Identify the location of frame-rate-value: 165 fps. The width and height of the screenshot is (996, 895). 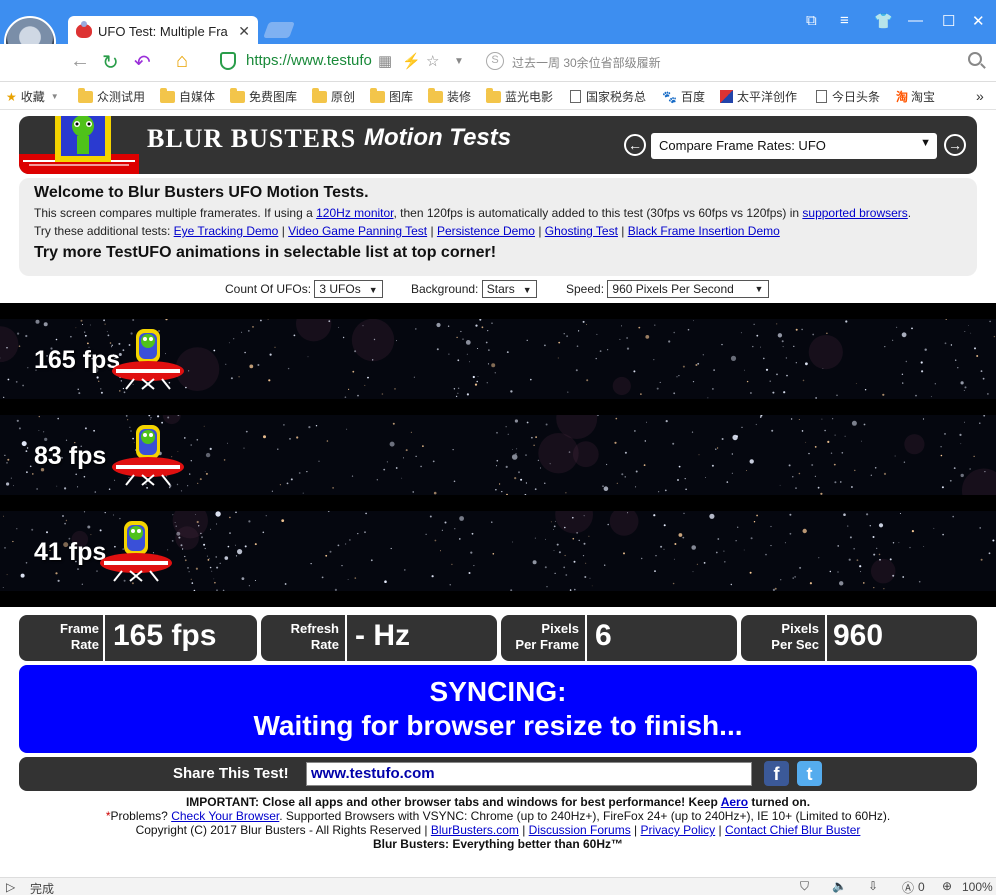
(165, 635).